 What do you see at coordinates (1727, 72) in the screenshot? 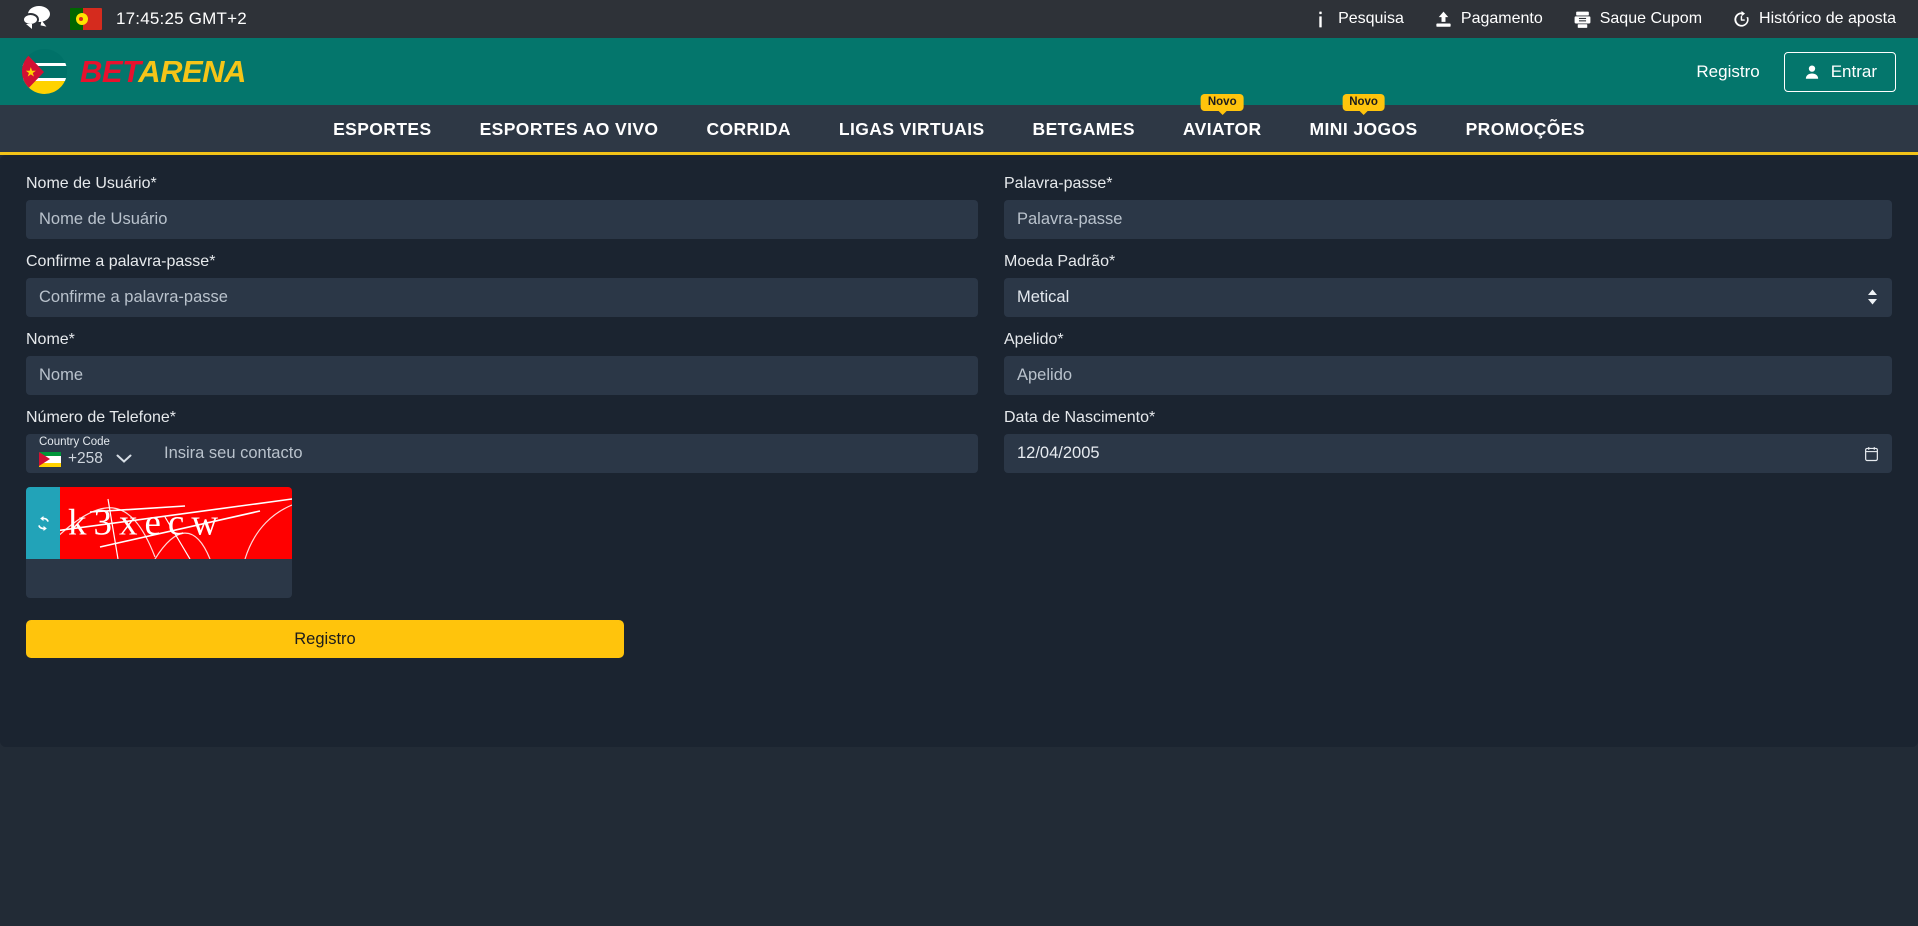
I see `header-register-link: Registro` at bounding box center [1727, 72].